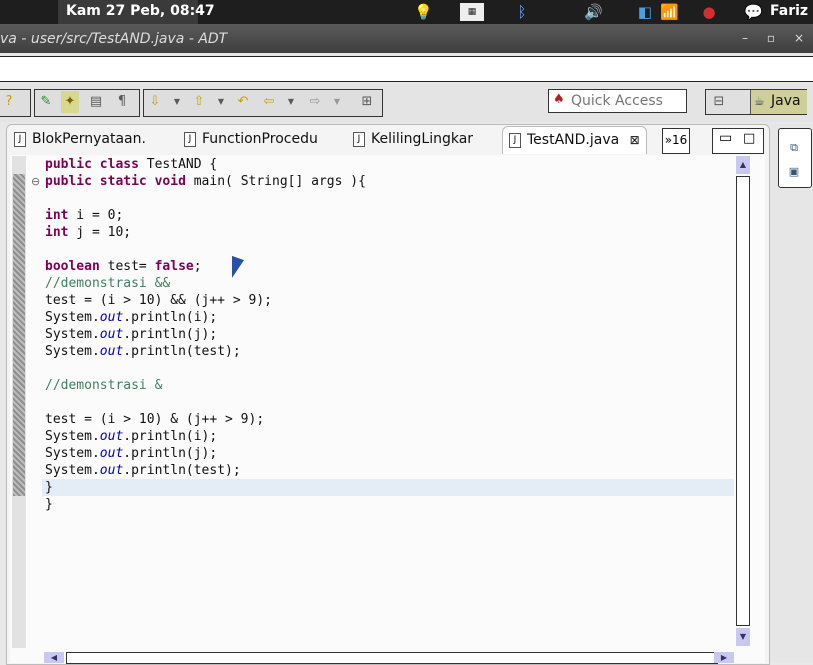  What do you see at coordinates (104, 385) in the screenshot?
I see `code-line: //demonstrasi &` at bounding box center [104, 385].